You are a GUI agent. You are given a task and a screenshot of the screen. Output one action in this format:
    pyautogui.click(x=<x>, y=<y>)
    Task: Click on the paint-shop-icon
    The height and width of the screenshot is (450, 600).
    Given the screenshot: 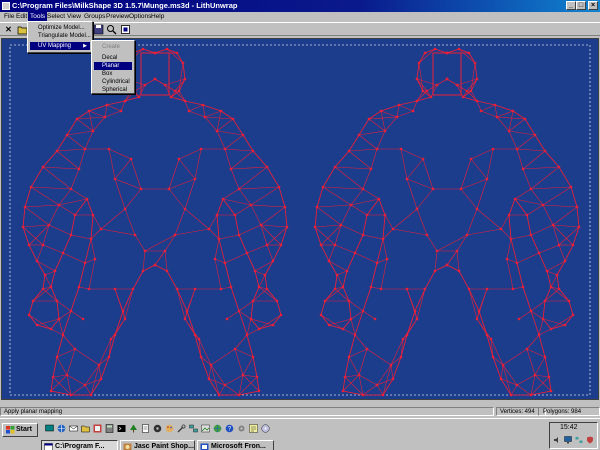 What is the action you would take?
    pyautogui.click(x=127, y=446)
    